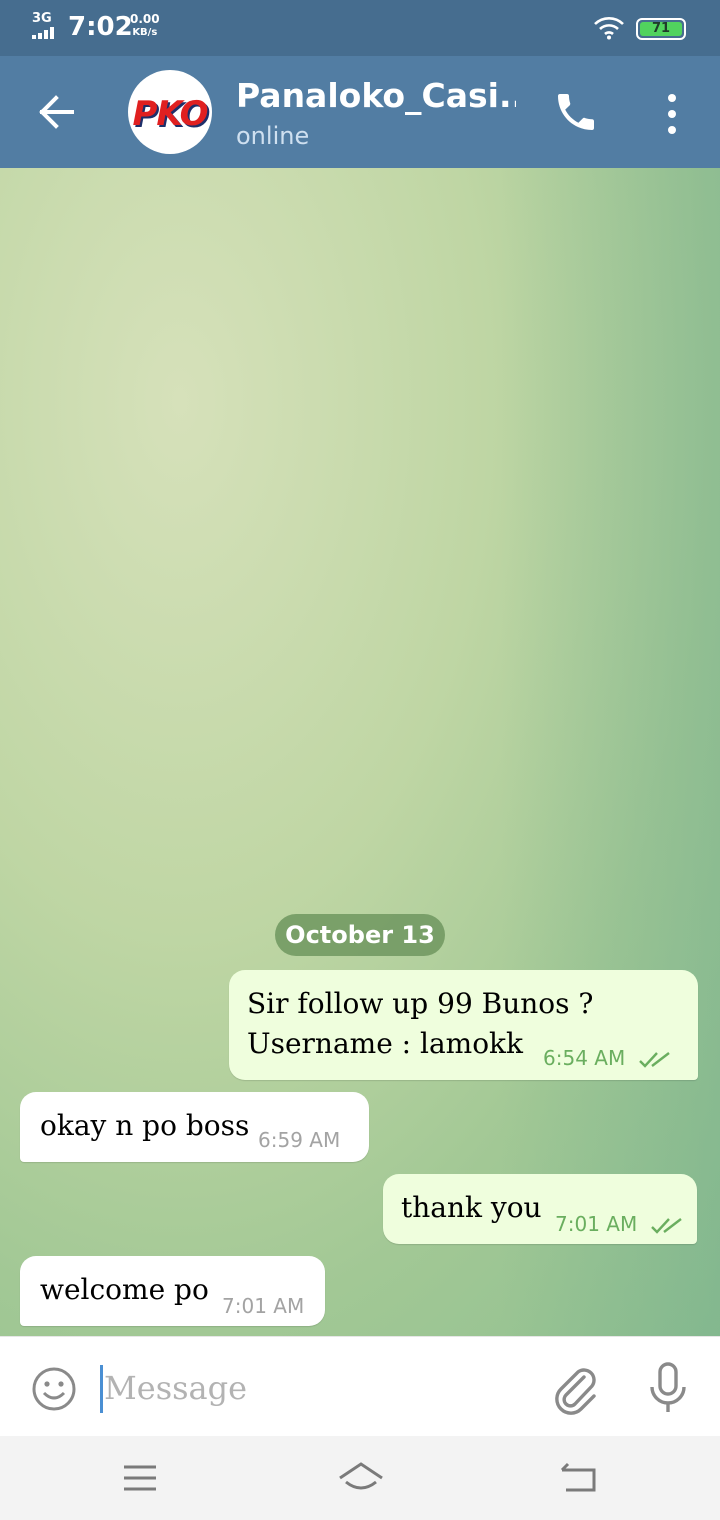  What do you see at coordinates (145, 1125) in the screenshot?
I see `message-text: okay n po boss` at bounding box center [145, 1125].